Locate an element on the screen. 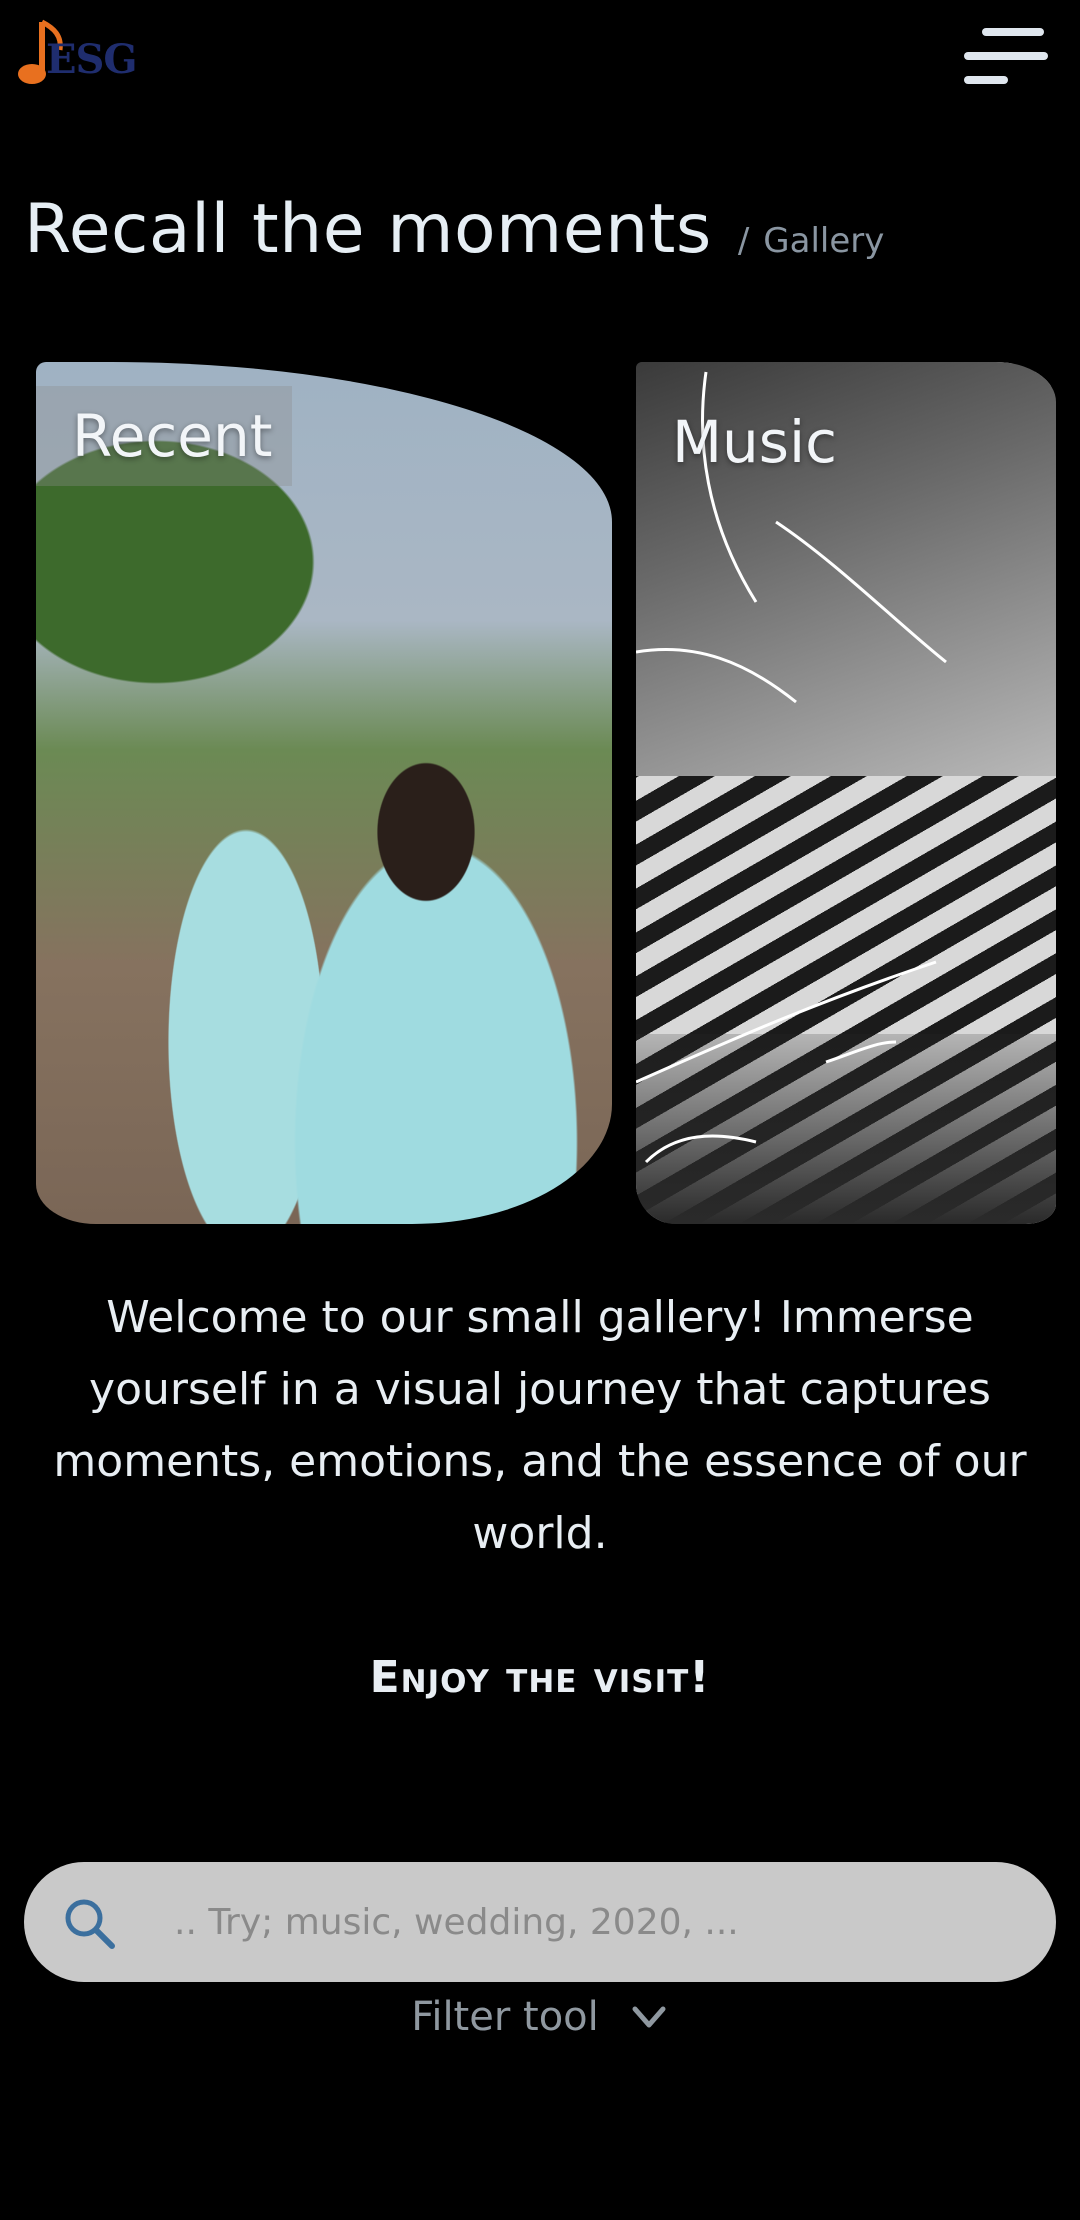 The height and width of the screenshot is (2220, 1080). music-card-image is located at coordinates (791, 767).